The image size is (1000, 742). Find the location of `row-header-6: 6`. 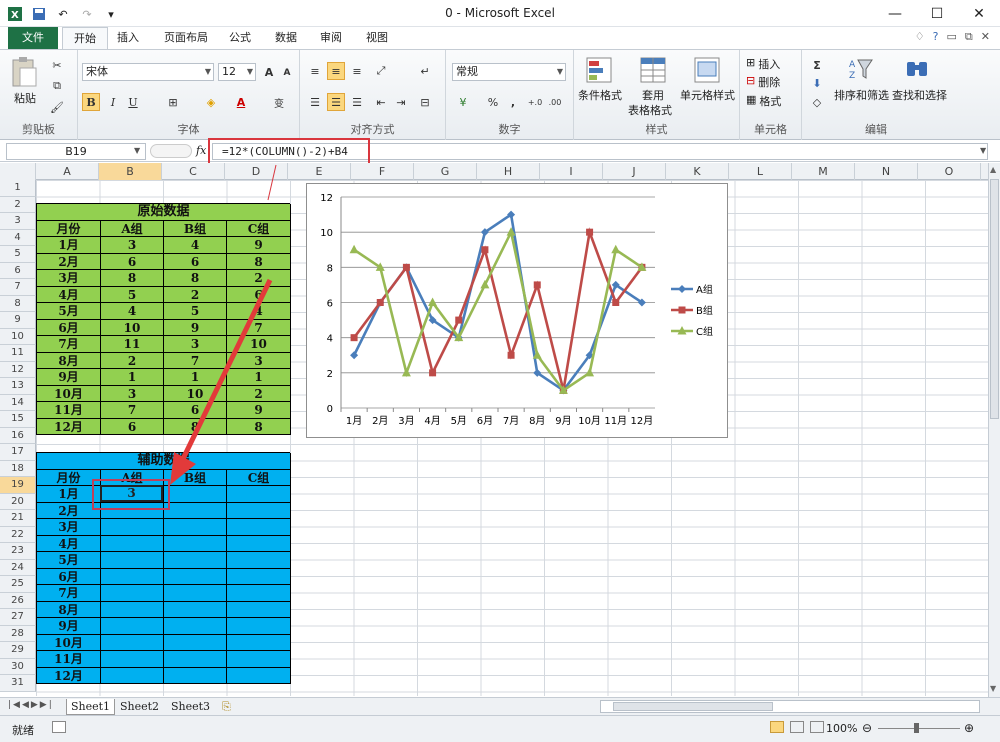

row-header-6: 6 is located at coordinates (18, 270).